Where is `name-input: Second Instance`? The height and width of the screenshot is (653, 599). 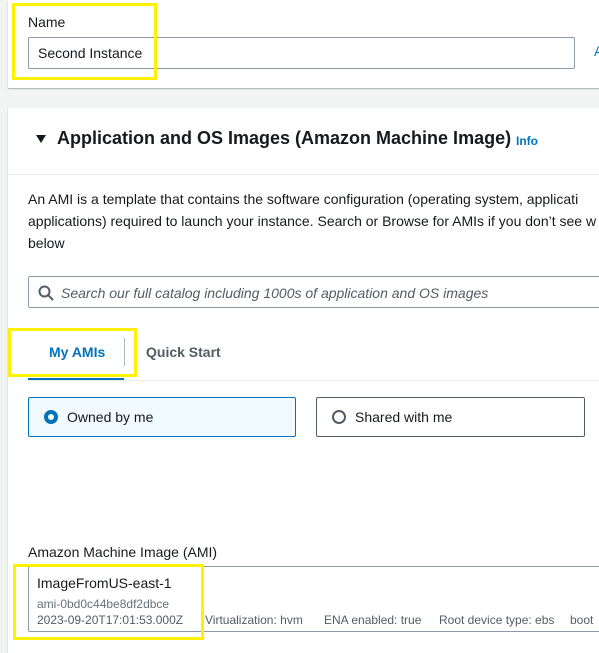 name-input: Second Instance is located at coordinates (301, 53).